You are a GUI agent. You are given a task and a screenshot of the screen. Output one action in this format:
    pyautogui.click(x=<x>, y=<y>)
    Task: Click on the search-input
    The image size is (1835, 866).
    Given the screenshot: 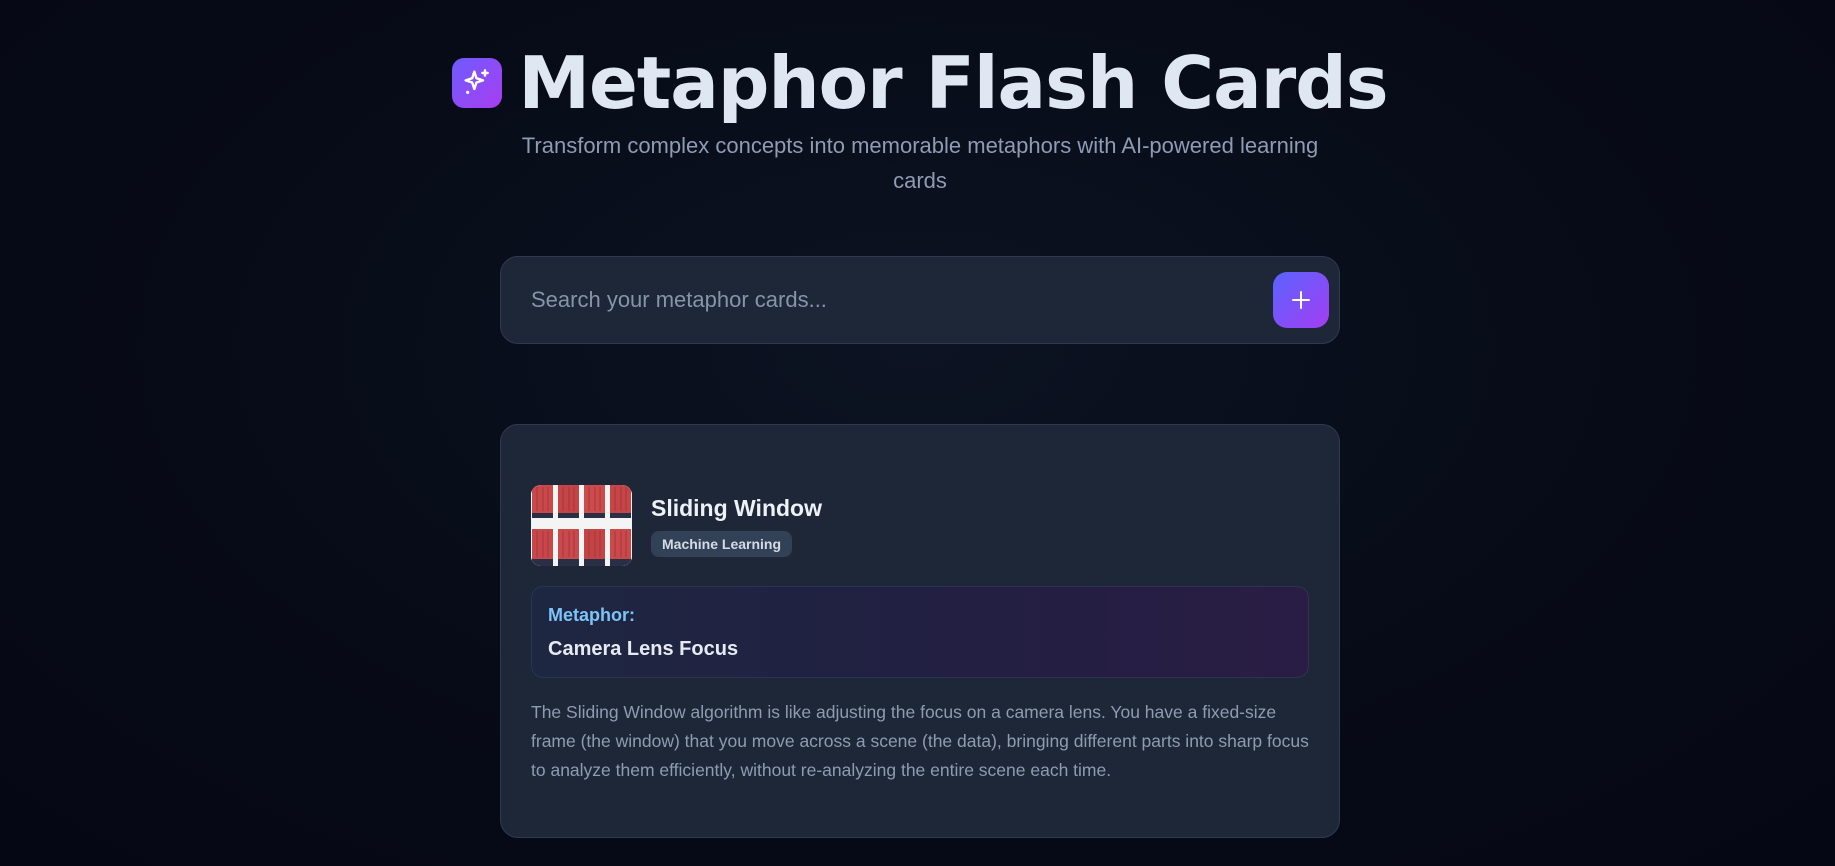 What is the action you would take?
    pyautogui.click(x=902, y=300)
    